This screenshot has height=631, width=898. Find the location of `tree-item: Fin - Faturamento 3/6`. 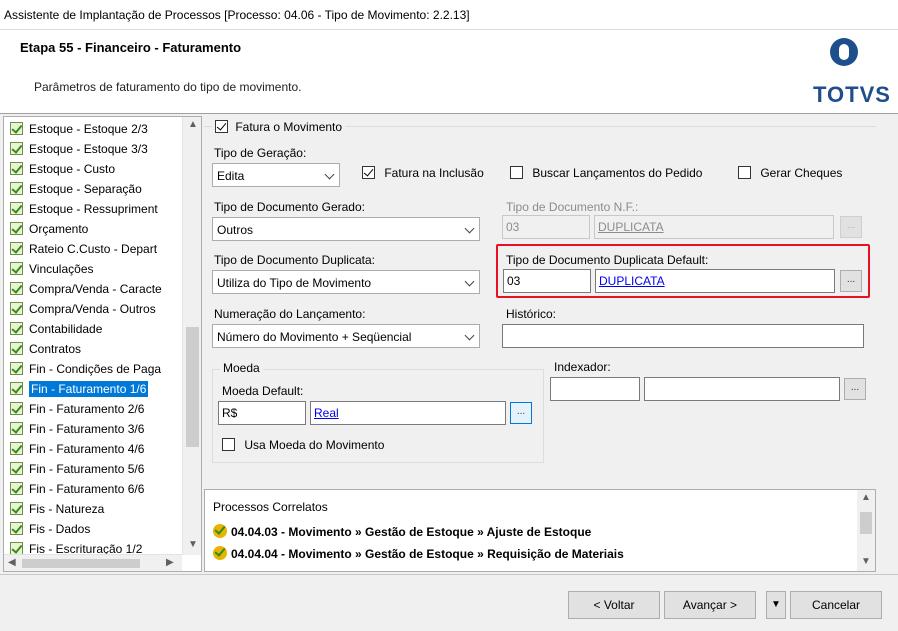

tree-item: Fin - Faturamento 3/6 is located at coordinates (96, 429).